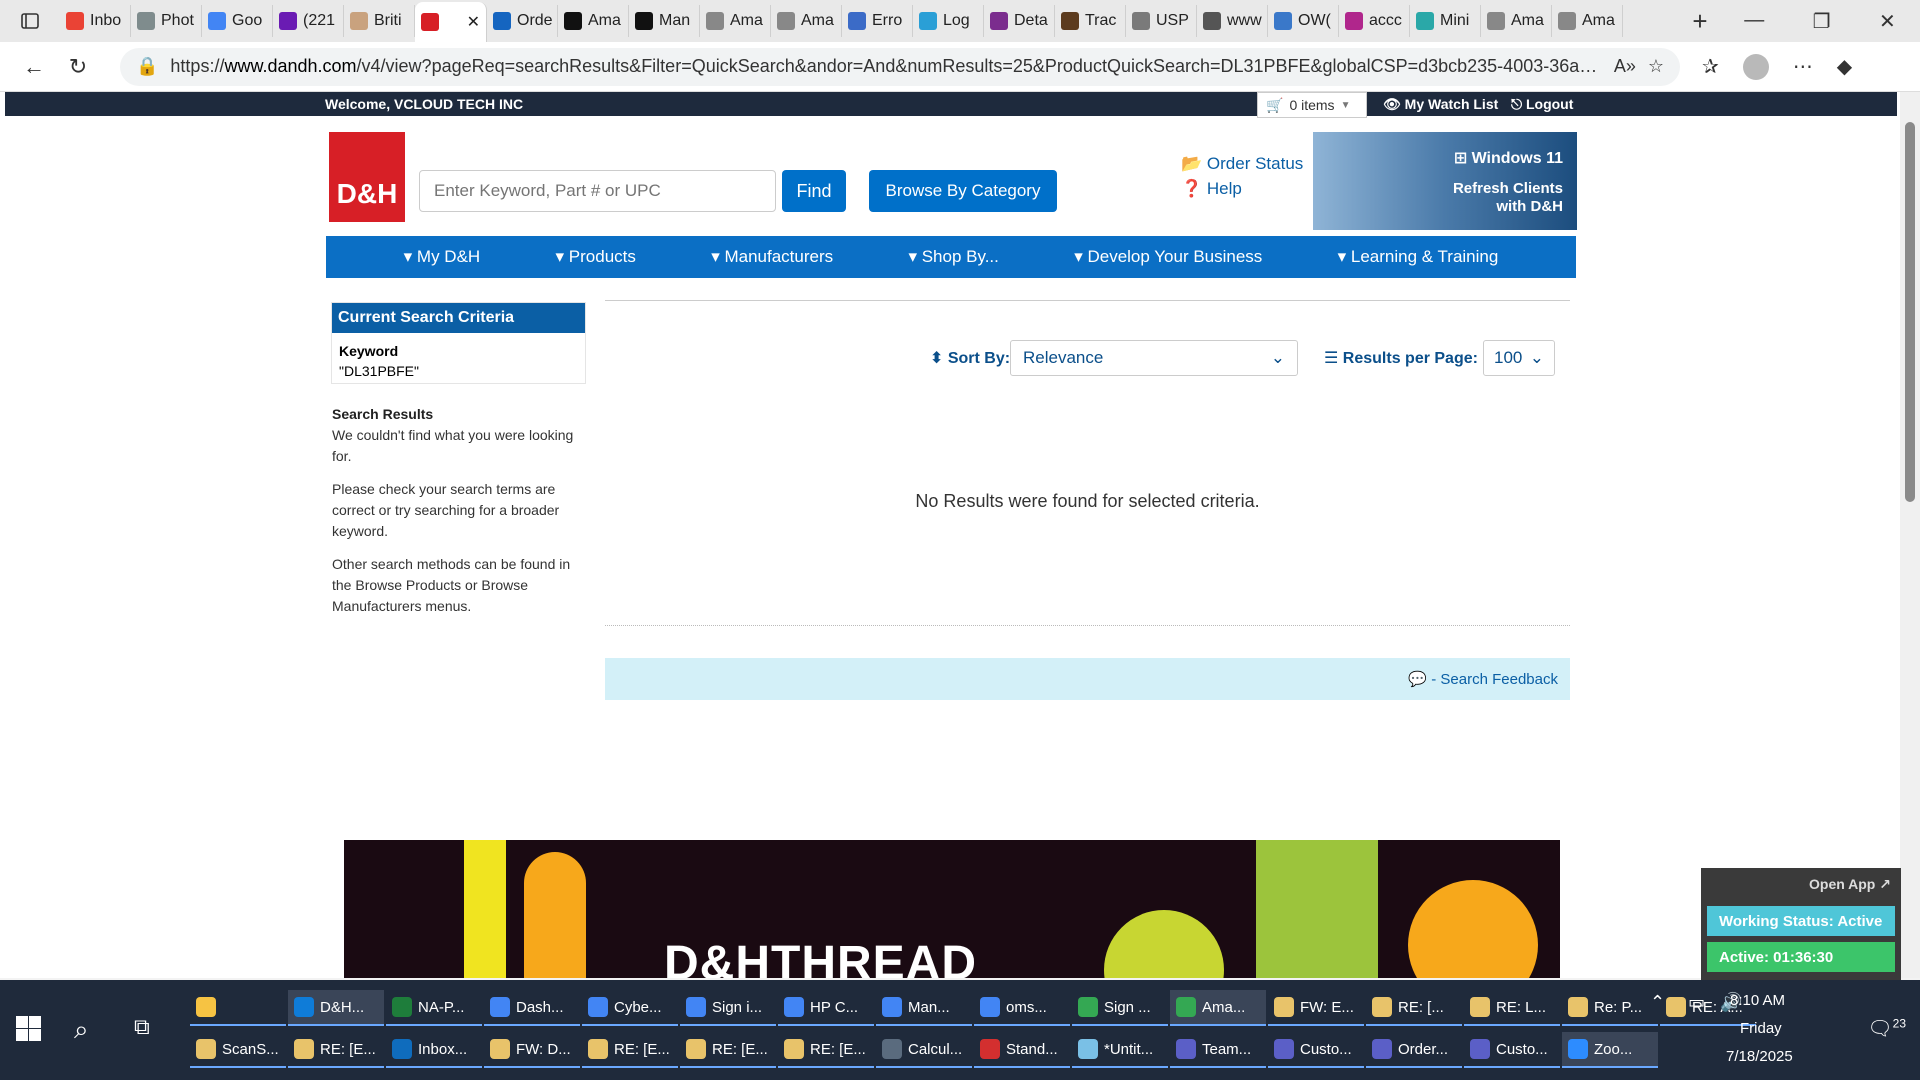 This screenshot has width=1920, height=1080. Describe the element at coordinates (367, 177) in the screenshot. I see `dandh-logo: D&H` at that location.